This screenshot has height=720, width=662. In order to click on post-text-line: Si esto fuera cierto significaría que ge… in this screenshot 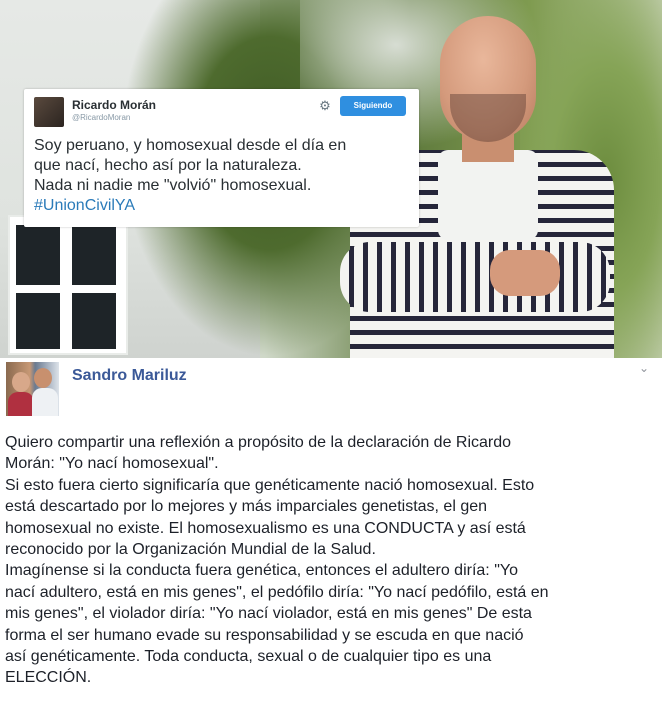, I will do `click(270, 485)`.